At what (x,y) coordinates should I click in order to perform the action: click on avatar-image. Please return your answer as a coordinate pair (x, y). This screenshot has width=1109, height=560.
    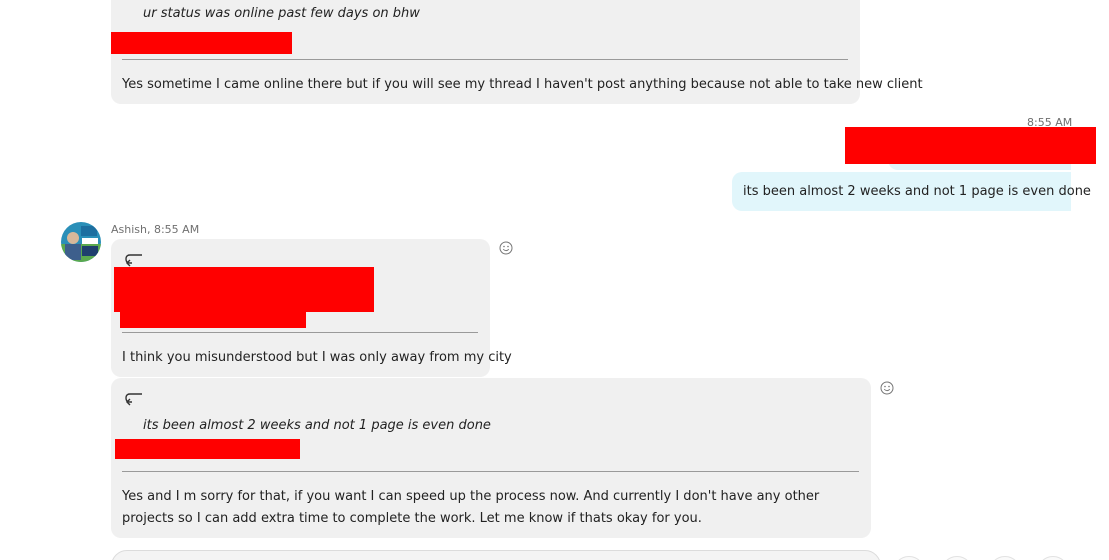
    Looking at the image, I should click on (81, 242).